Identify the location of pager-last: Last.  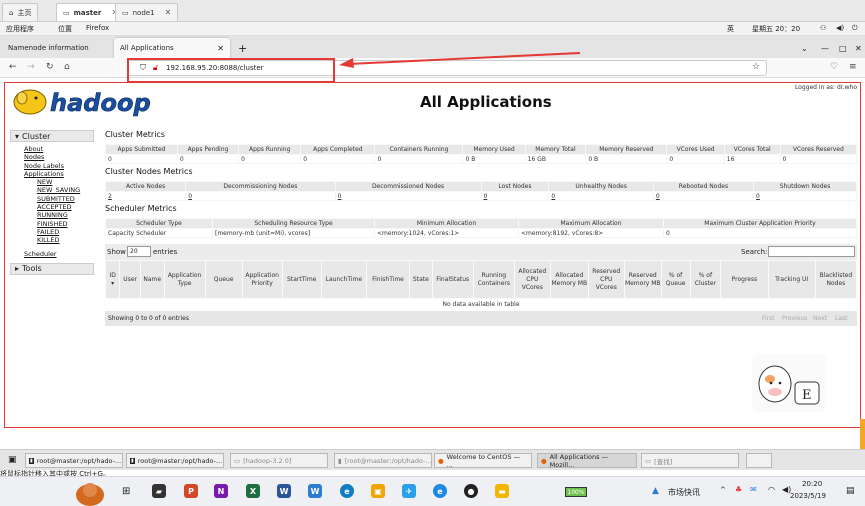
(841, 318).